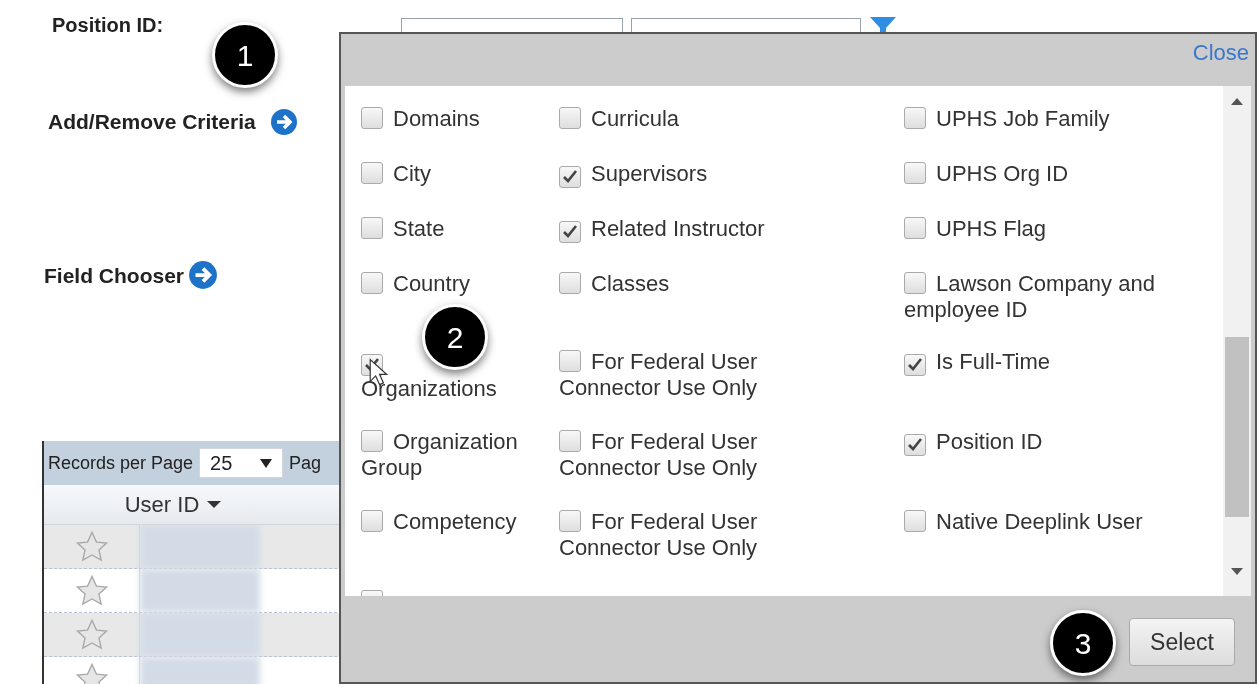 Image resolution: width=1257 pixels, height=684 pixels. Describe the element at coordinates (443, 455) in the screenshot. I see `checkbox-option: Organization Group` at that location.